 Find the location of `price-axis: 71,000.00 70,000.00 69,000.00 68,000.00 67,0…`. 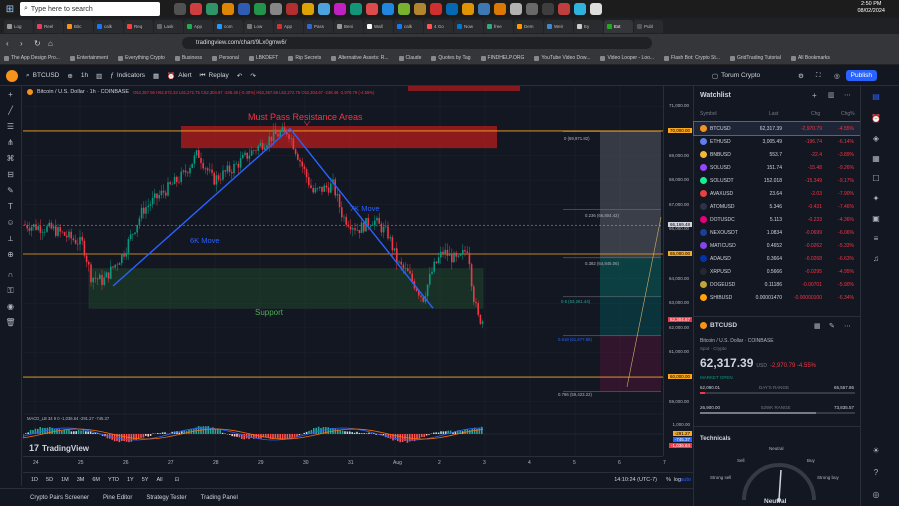

price-axis: 71,000.00 70,000.00 69,000.00 68,000.00 67,0… is located at coordinates (678, 271).